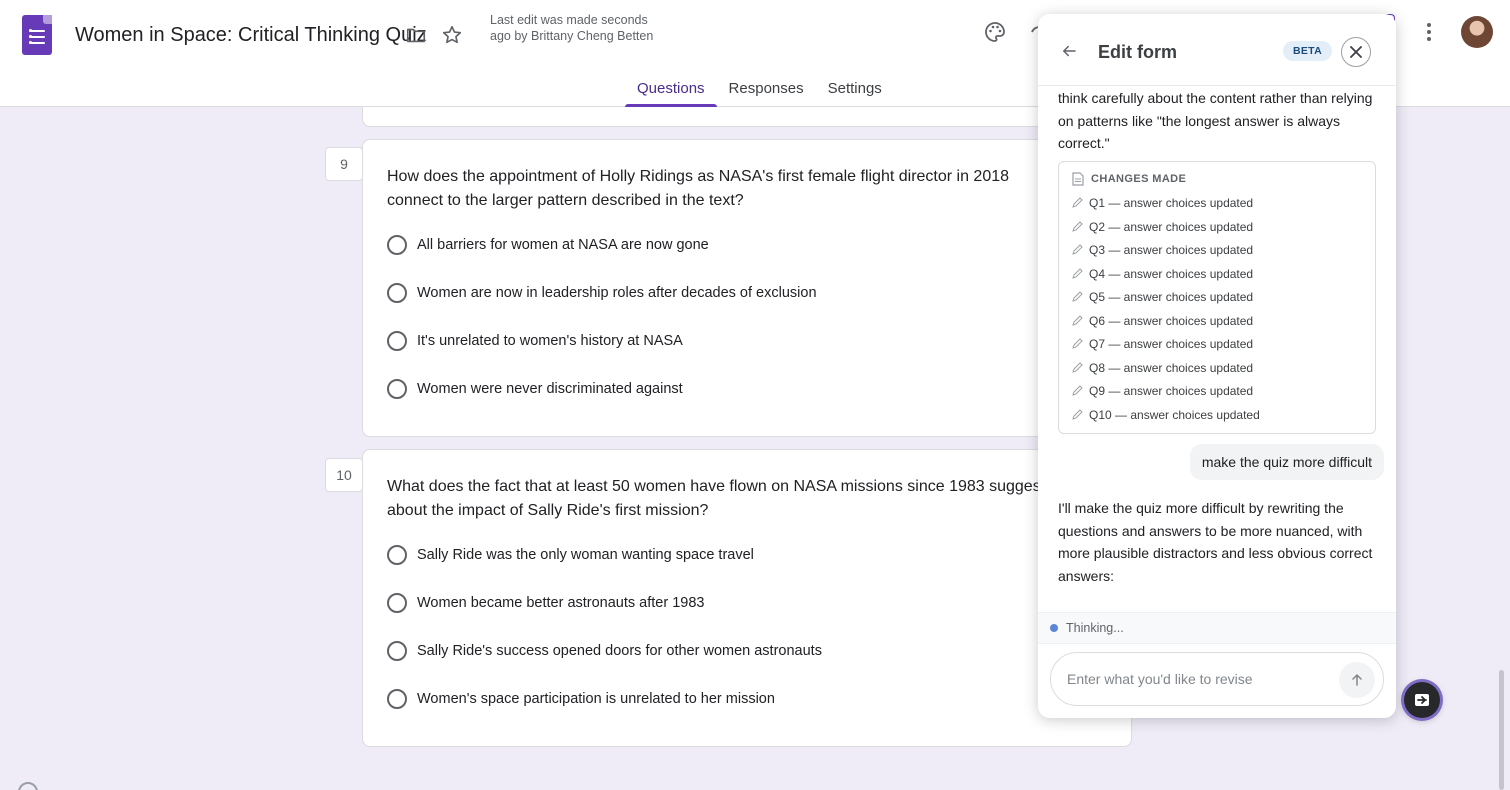 The height and width of the screenshot is (790, 1510). What do you see at coordinates (1162, 227) in the screenshot?
I see `change-item: Q2 — answer choices updated` at bounding box center [1162, 227].